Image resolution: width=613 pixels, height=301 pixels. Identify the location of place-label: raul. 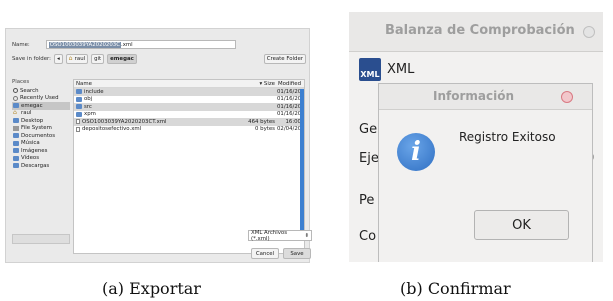
(26, 113).